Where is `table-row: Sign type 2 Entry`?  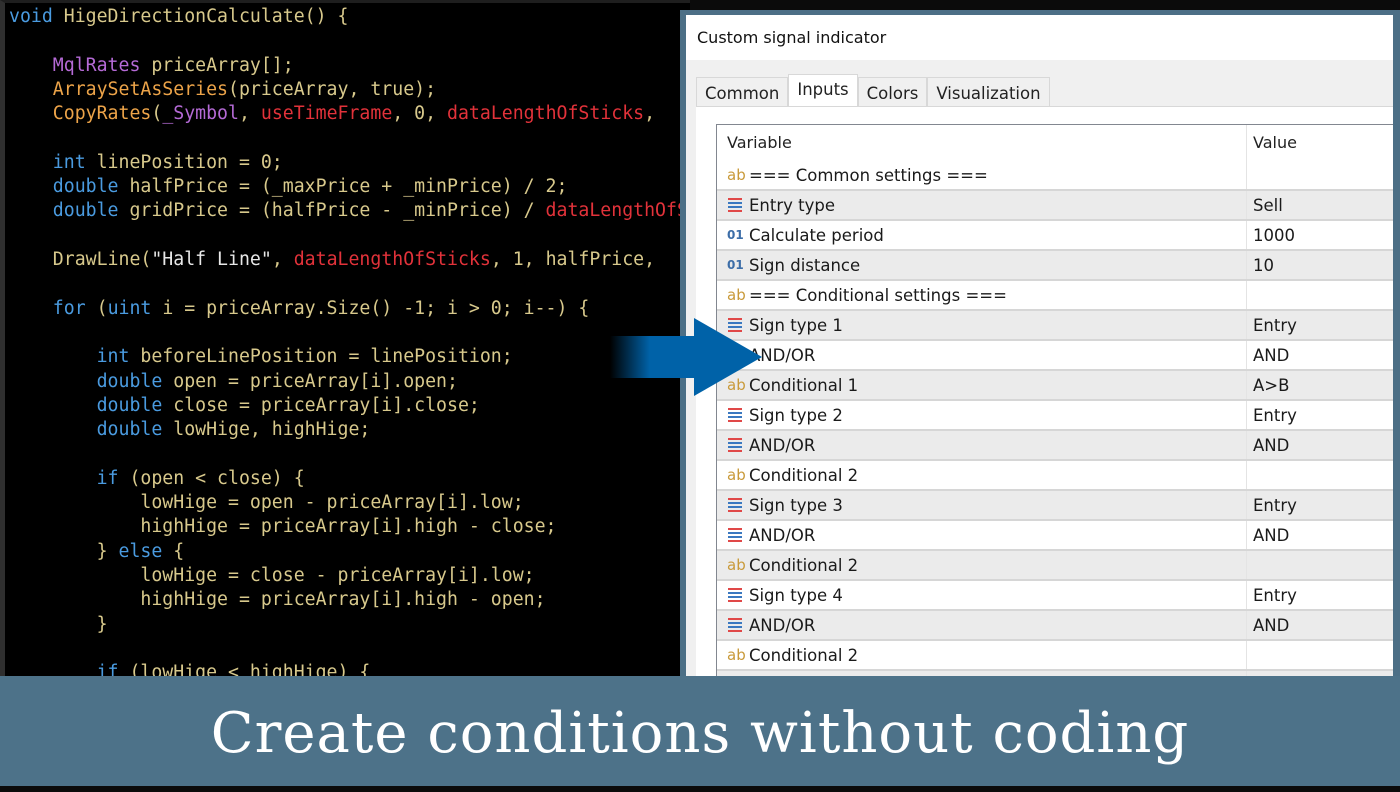
table-row: Sign type 2 Entry is located at coordinates (1055, 416).